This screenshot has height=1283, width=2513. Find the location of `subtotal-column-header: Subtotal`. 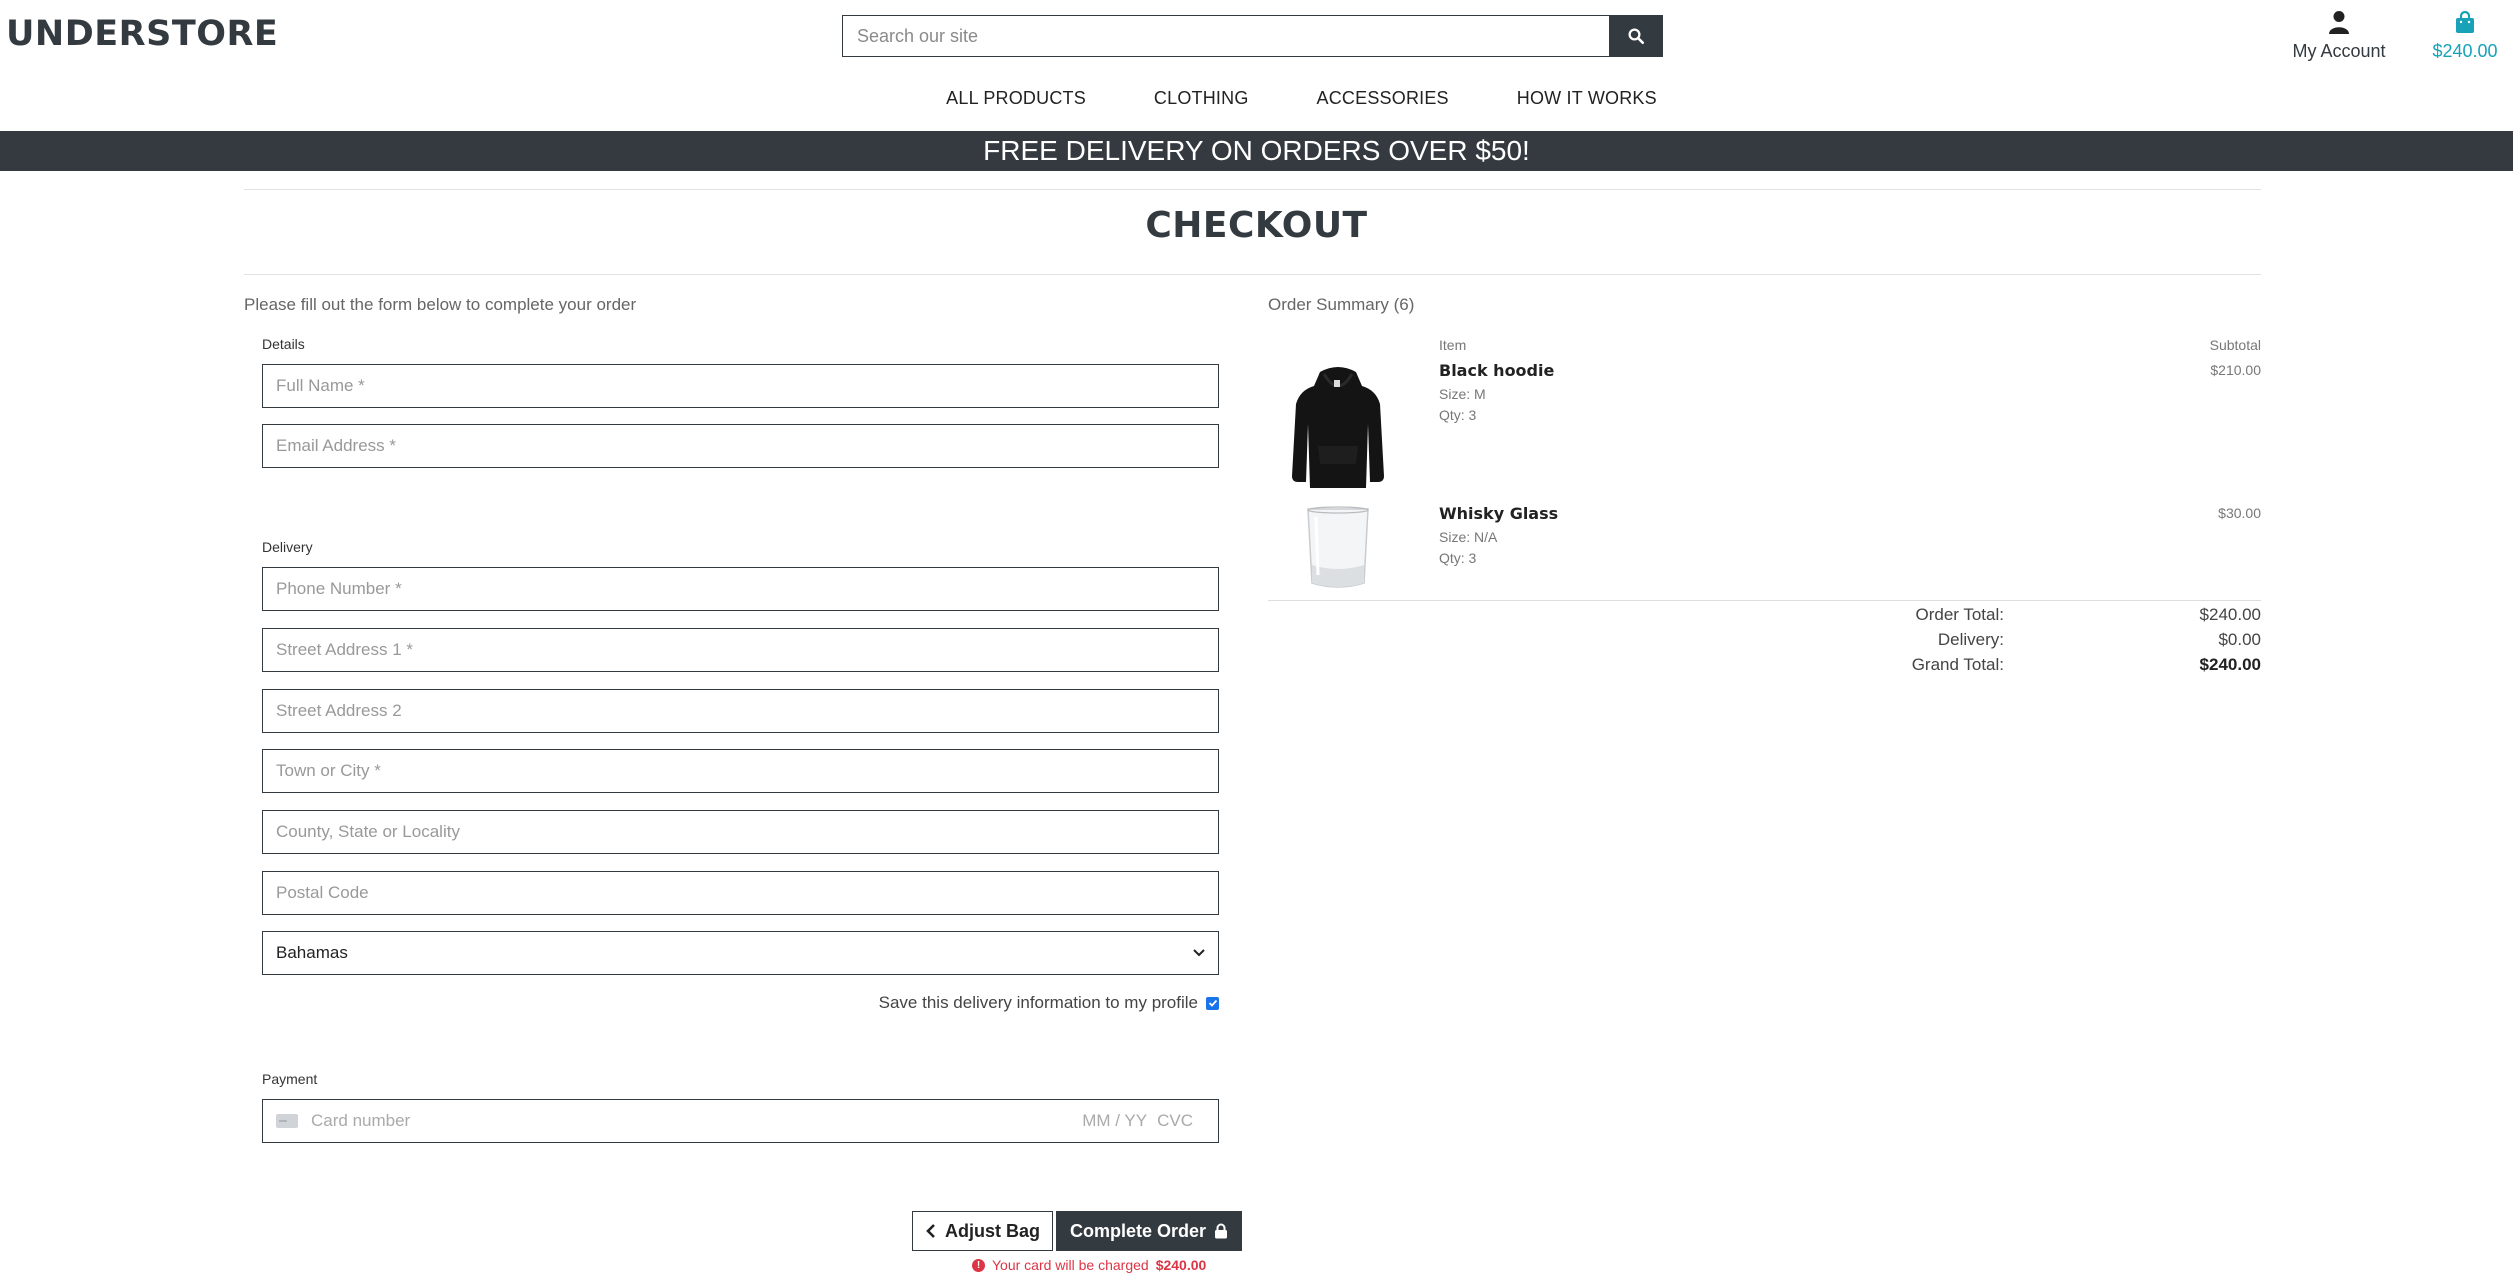

subtotal-column-header: Subtotal is located at coordinates (2235, 345).